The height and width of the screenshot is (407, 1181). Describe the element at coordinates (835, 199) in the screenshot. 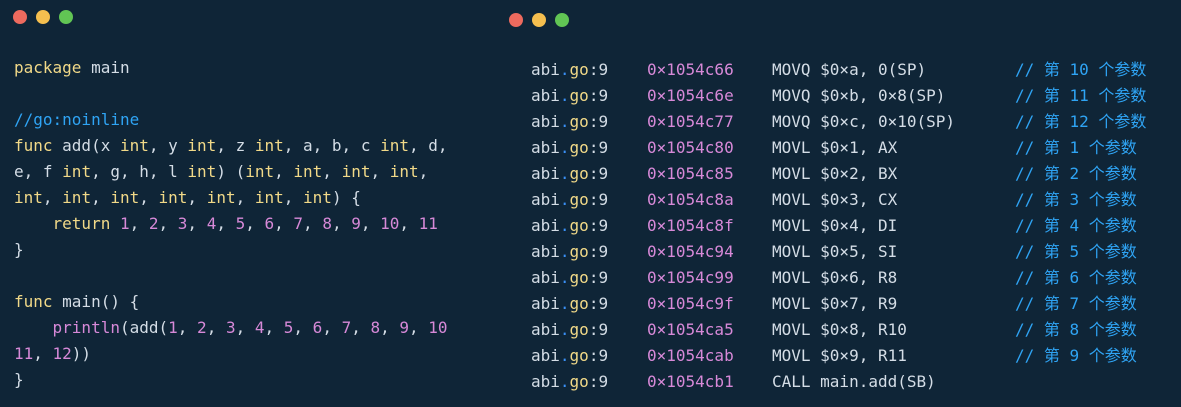

I see `asm-instruction: MOVL $0×3, CX` at that location.